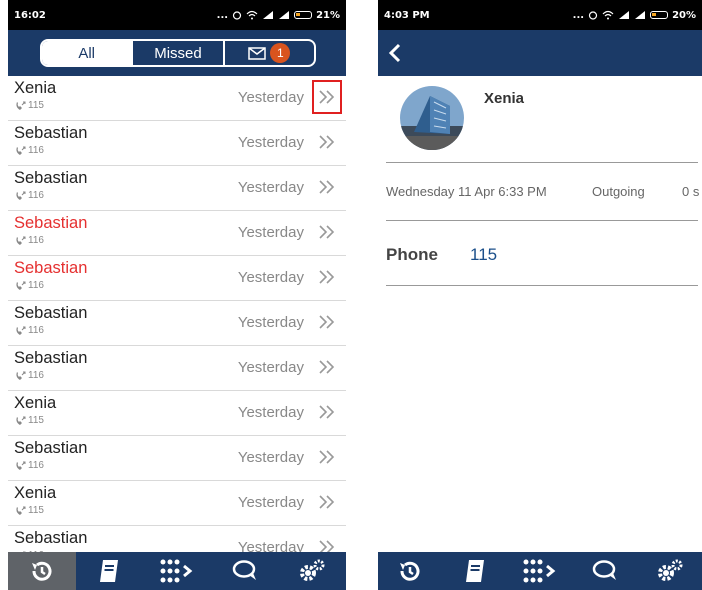  What do you see at coordinates (483, 255) in the screenshot?
I see `phone-number: 115` at bounding box center [483, 255].